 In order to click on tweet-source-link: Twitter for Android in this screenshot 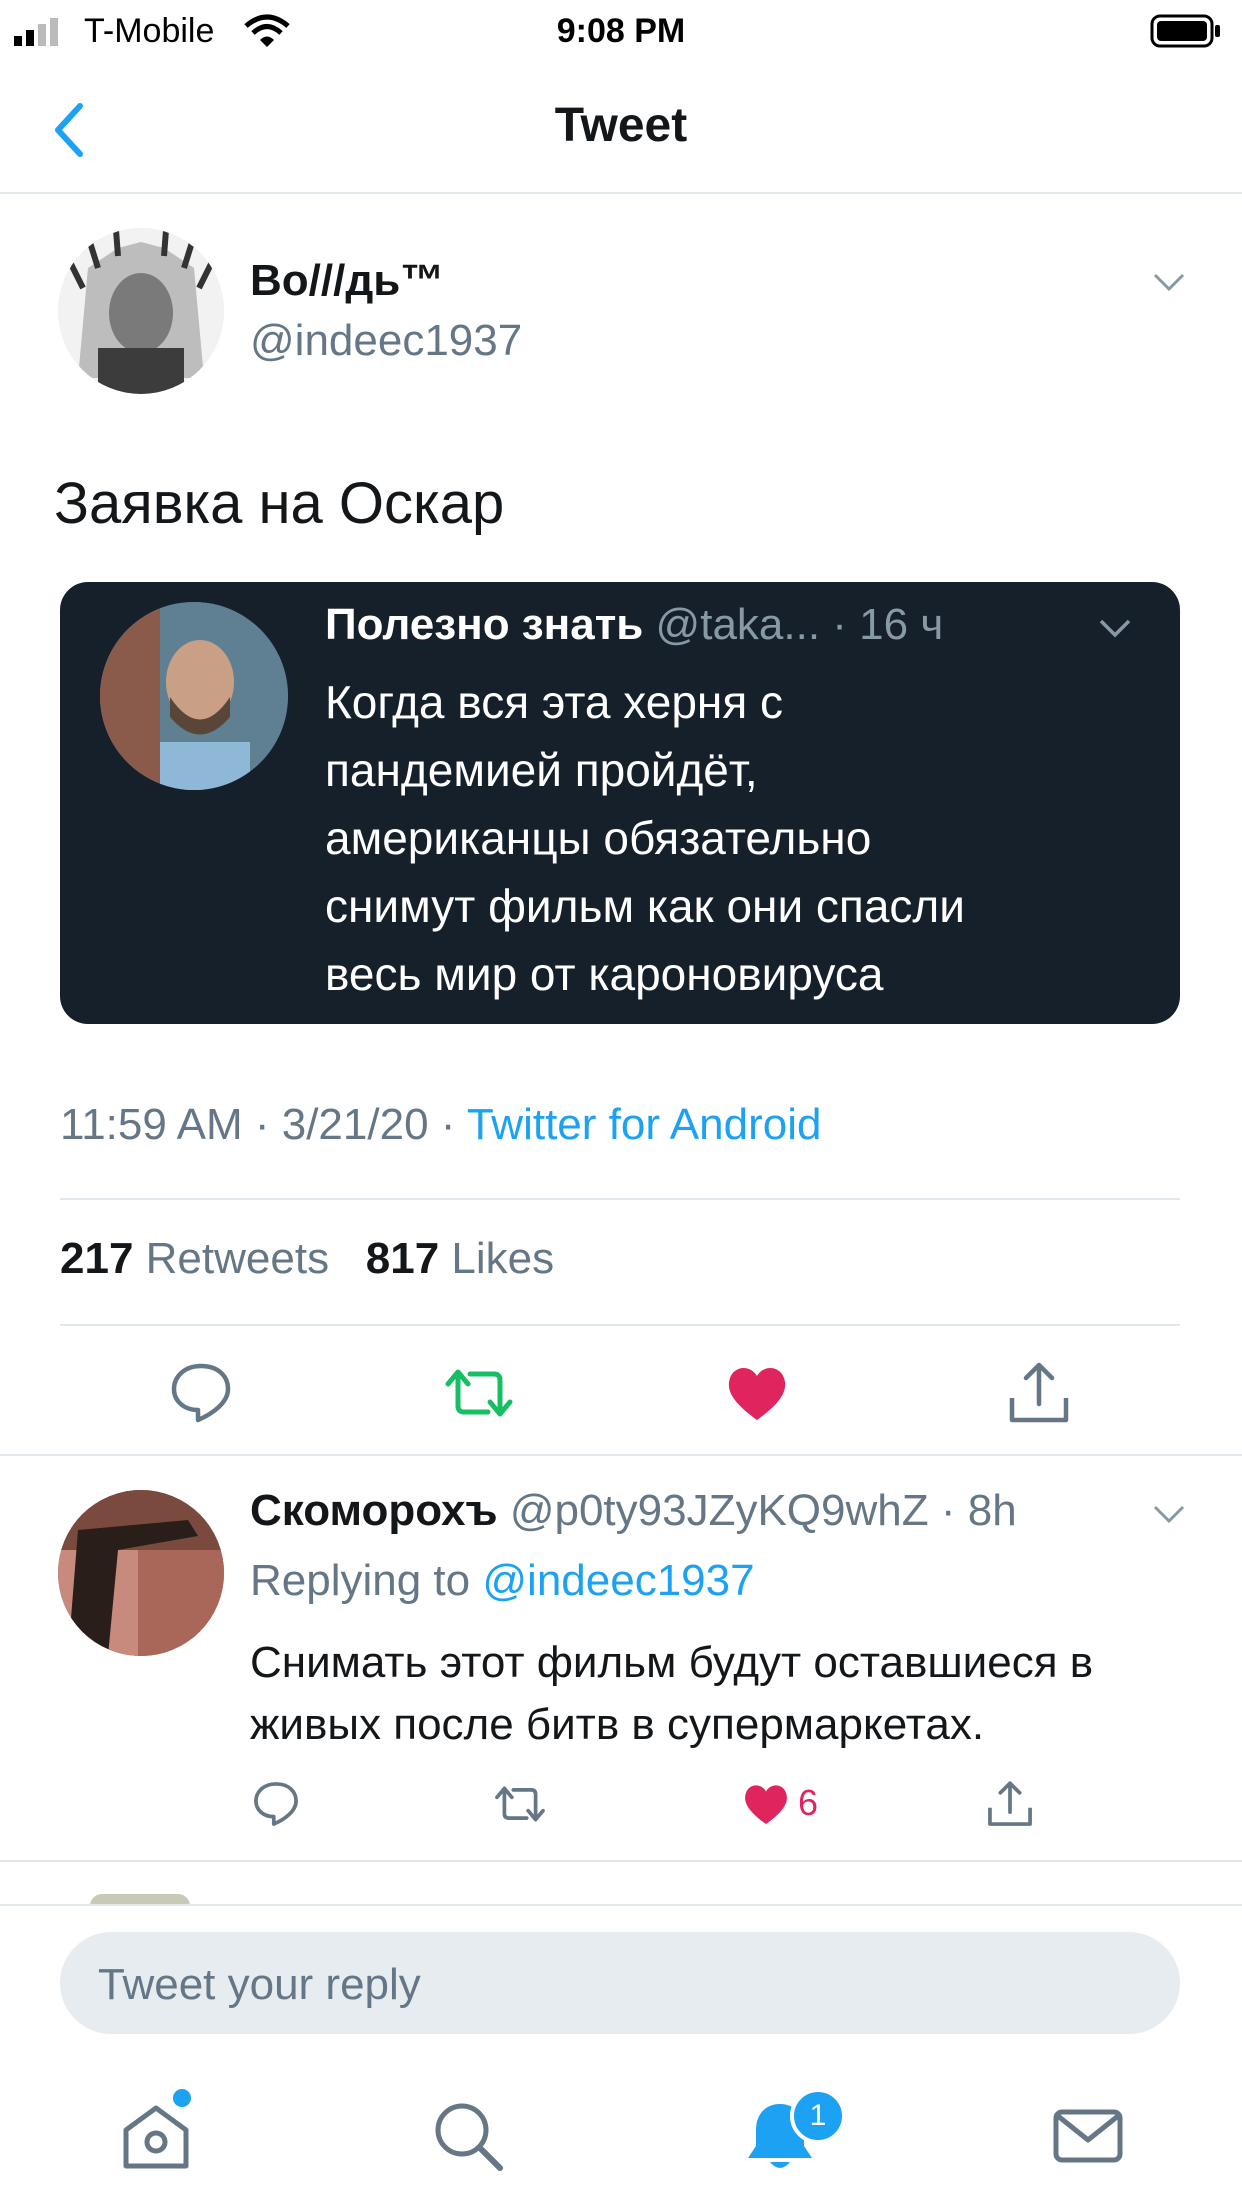, I will do `click(644, 1124)`.